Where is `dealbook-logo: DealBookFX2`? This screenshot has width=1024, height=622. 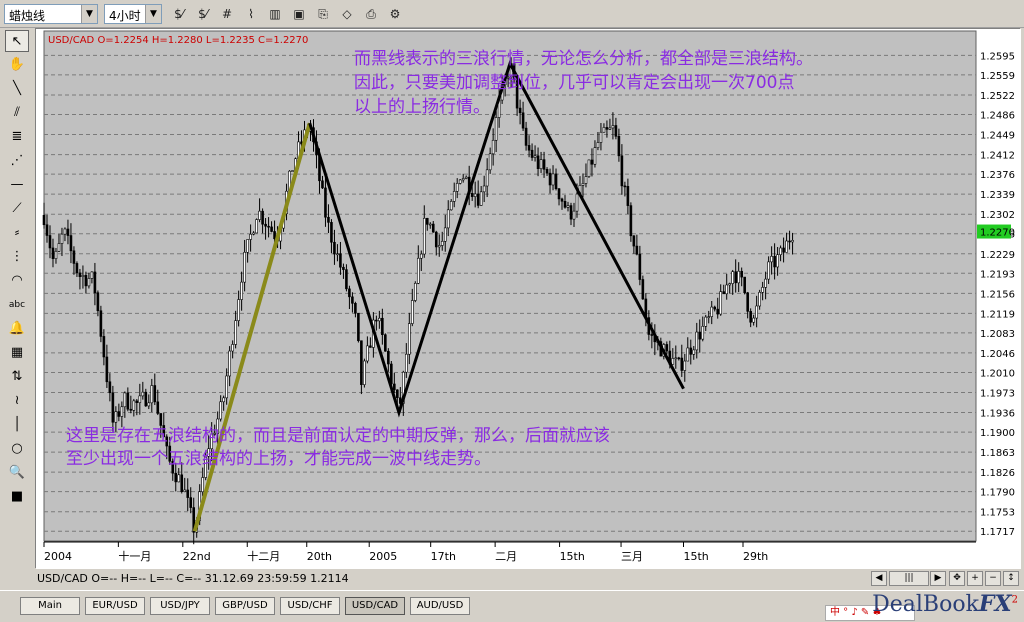 dealbook-logo: DealBookFX2 is located at coordinates (945, 606).